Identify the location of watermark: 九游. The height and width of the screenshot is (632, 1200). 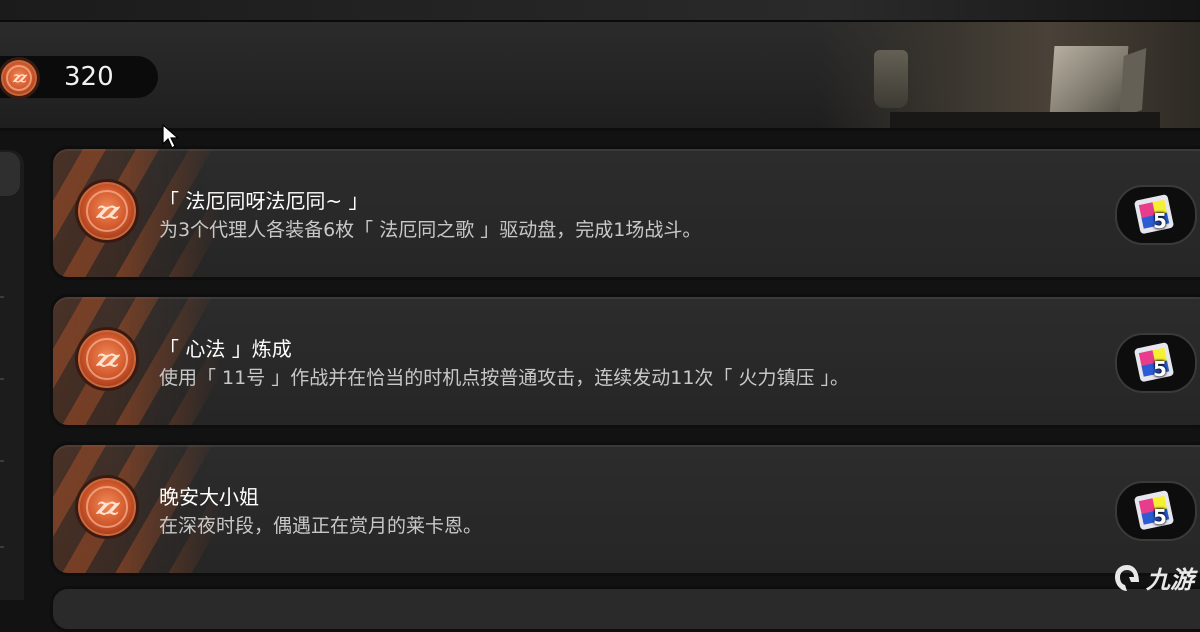
(1153, 577).